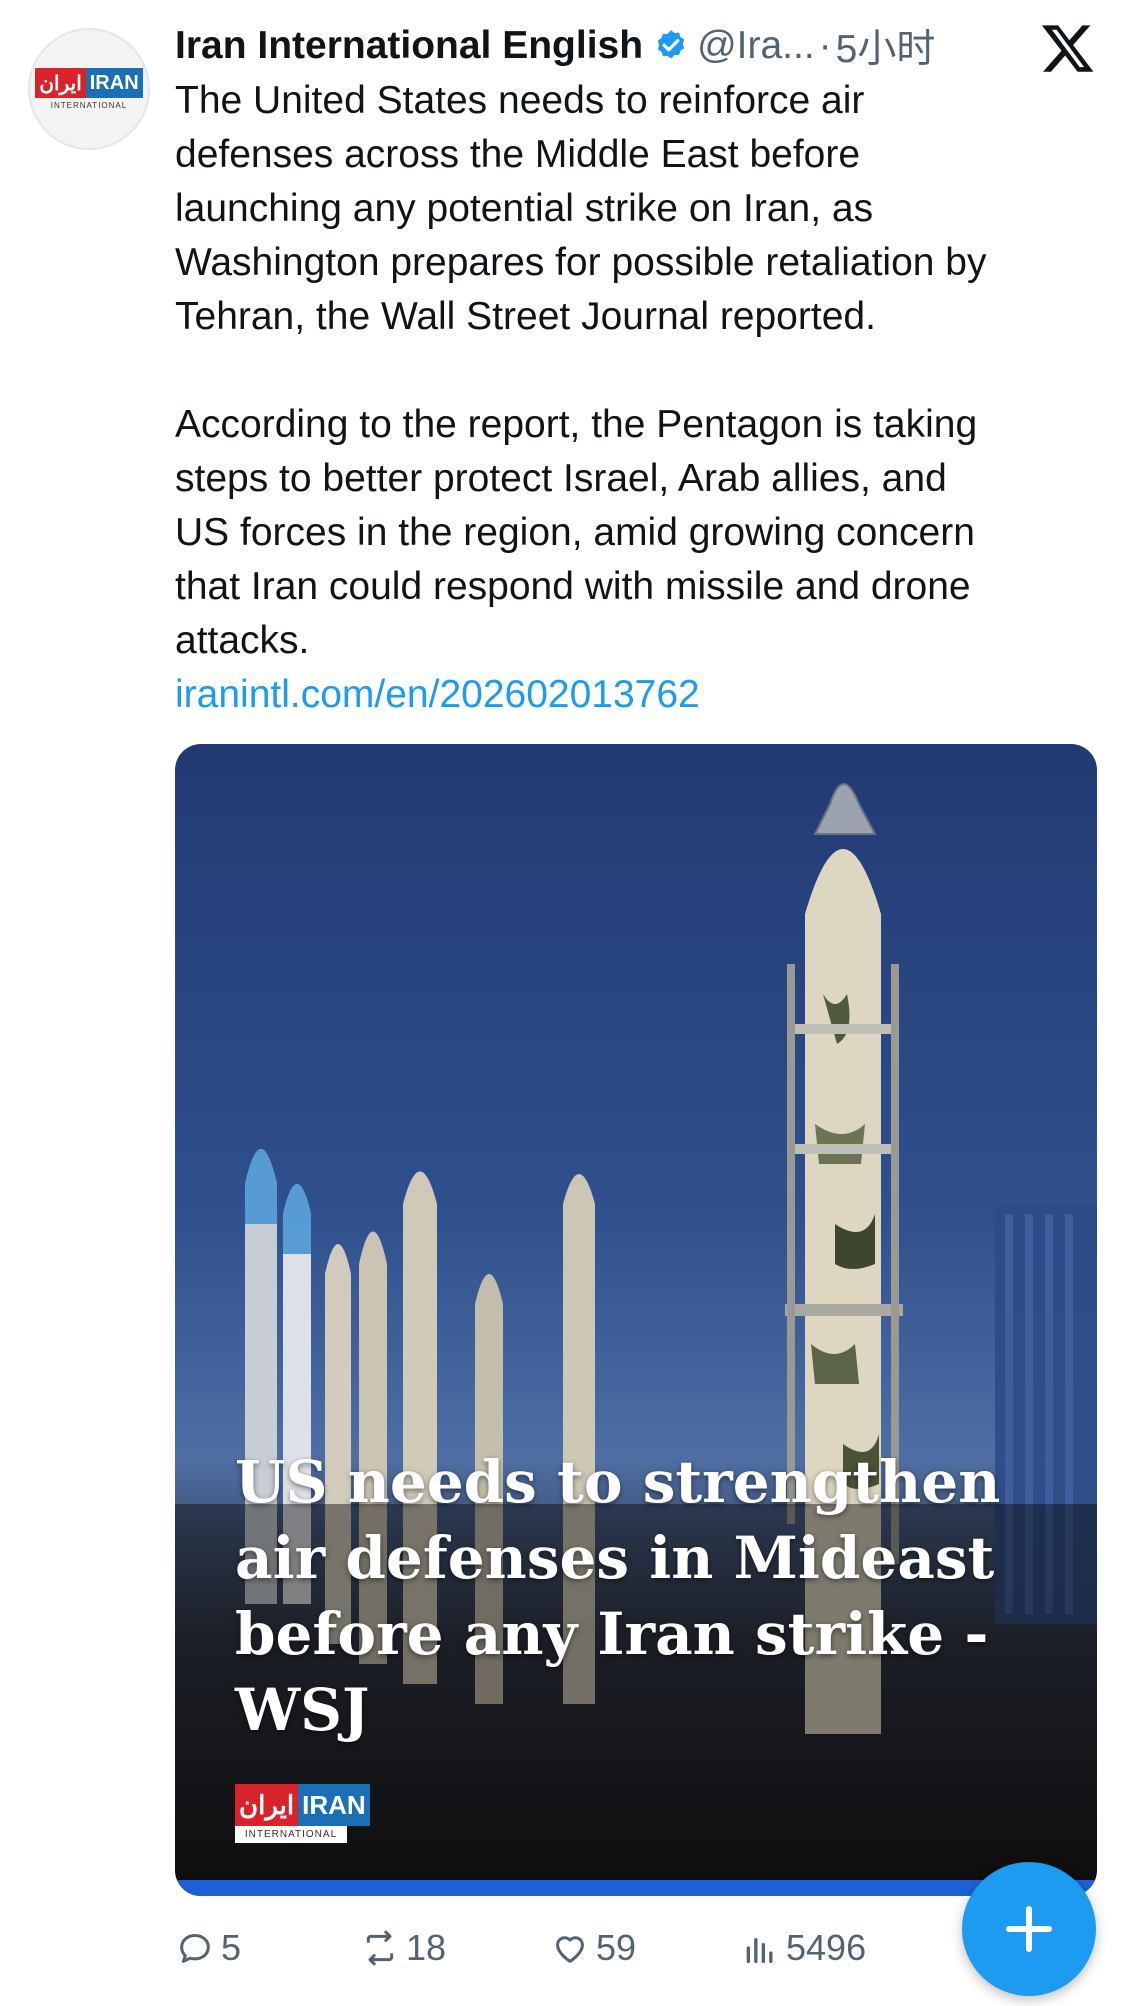 This screenshot has width=1125, height=2006. I want to click on views-button: 5496, so click(803, 1948).